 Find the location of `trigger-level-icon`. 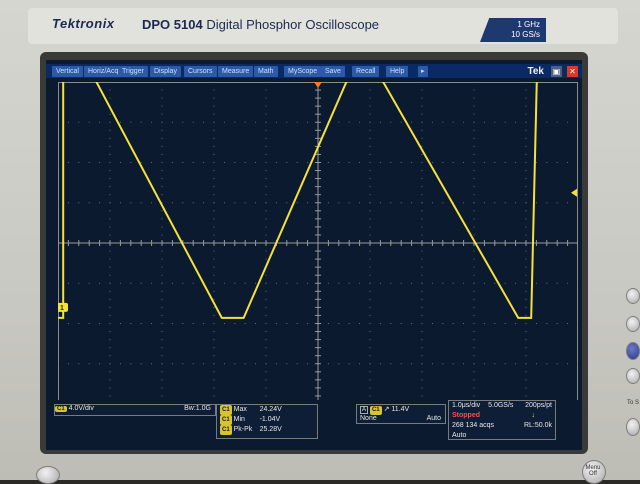

trigger-level-icon is located at coordinates (574, 192).